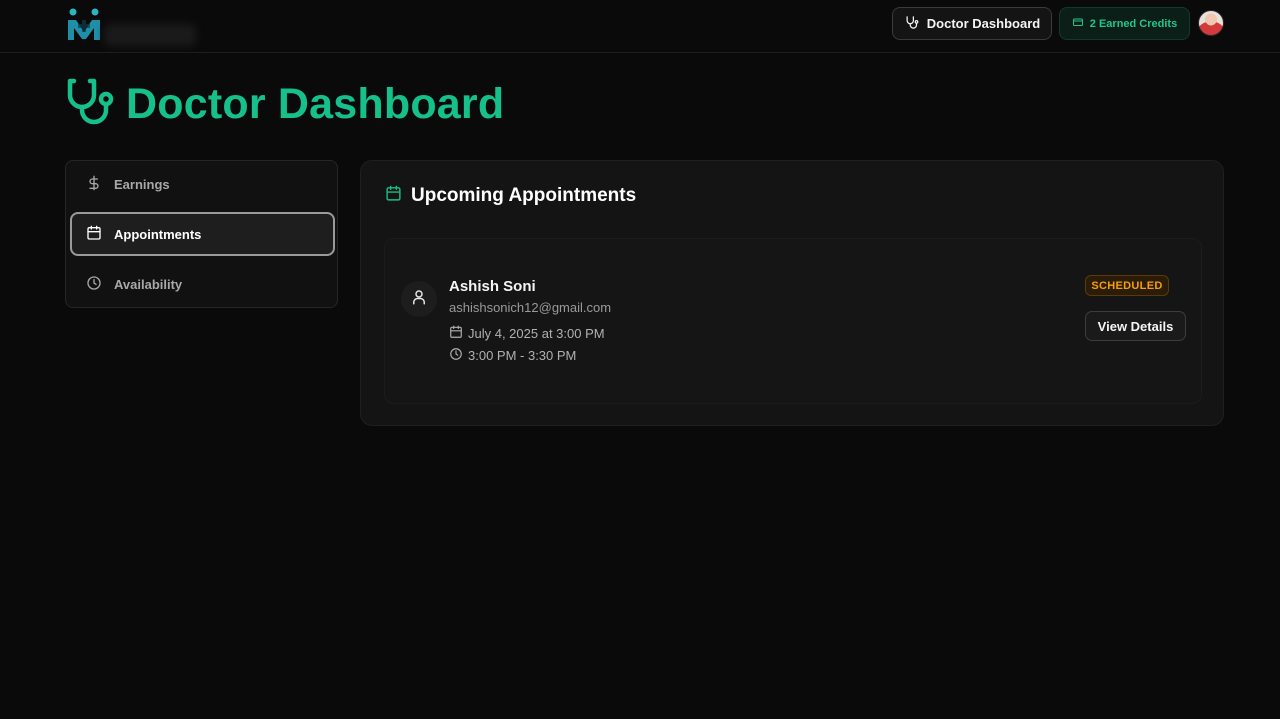 Image resolution: width=1280 pixels, height=719 pixels. I want to click on doctor-dashboard-nav-button: Doctor Dashboard, so click(972, 23).